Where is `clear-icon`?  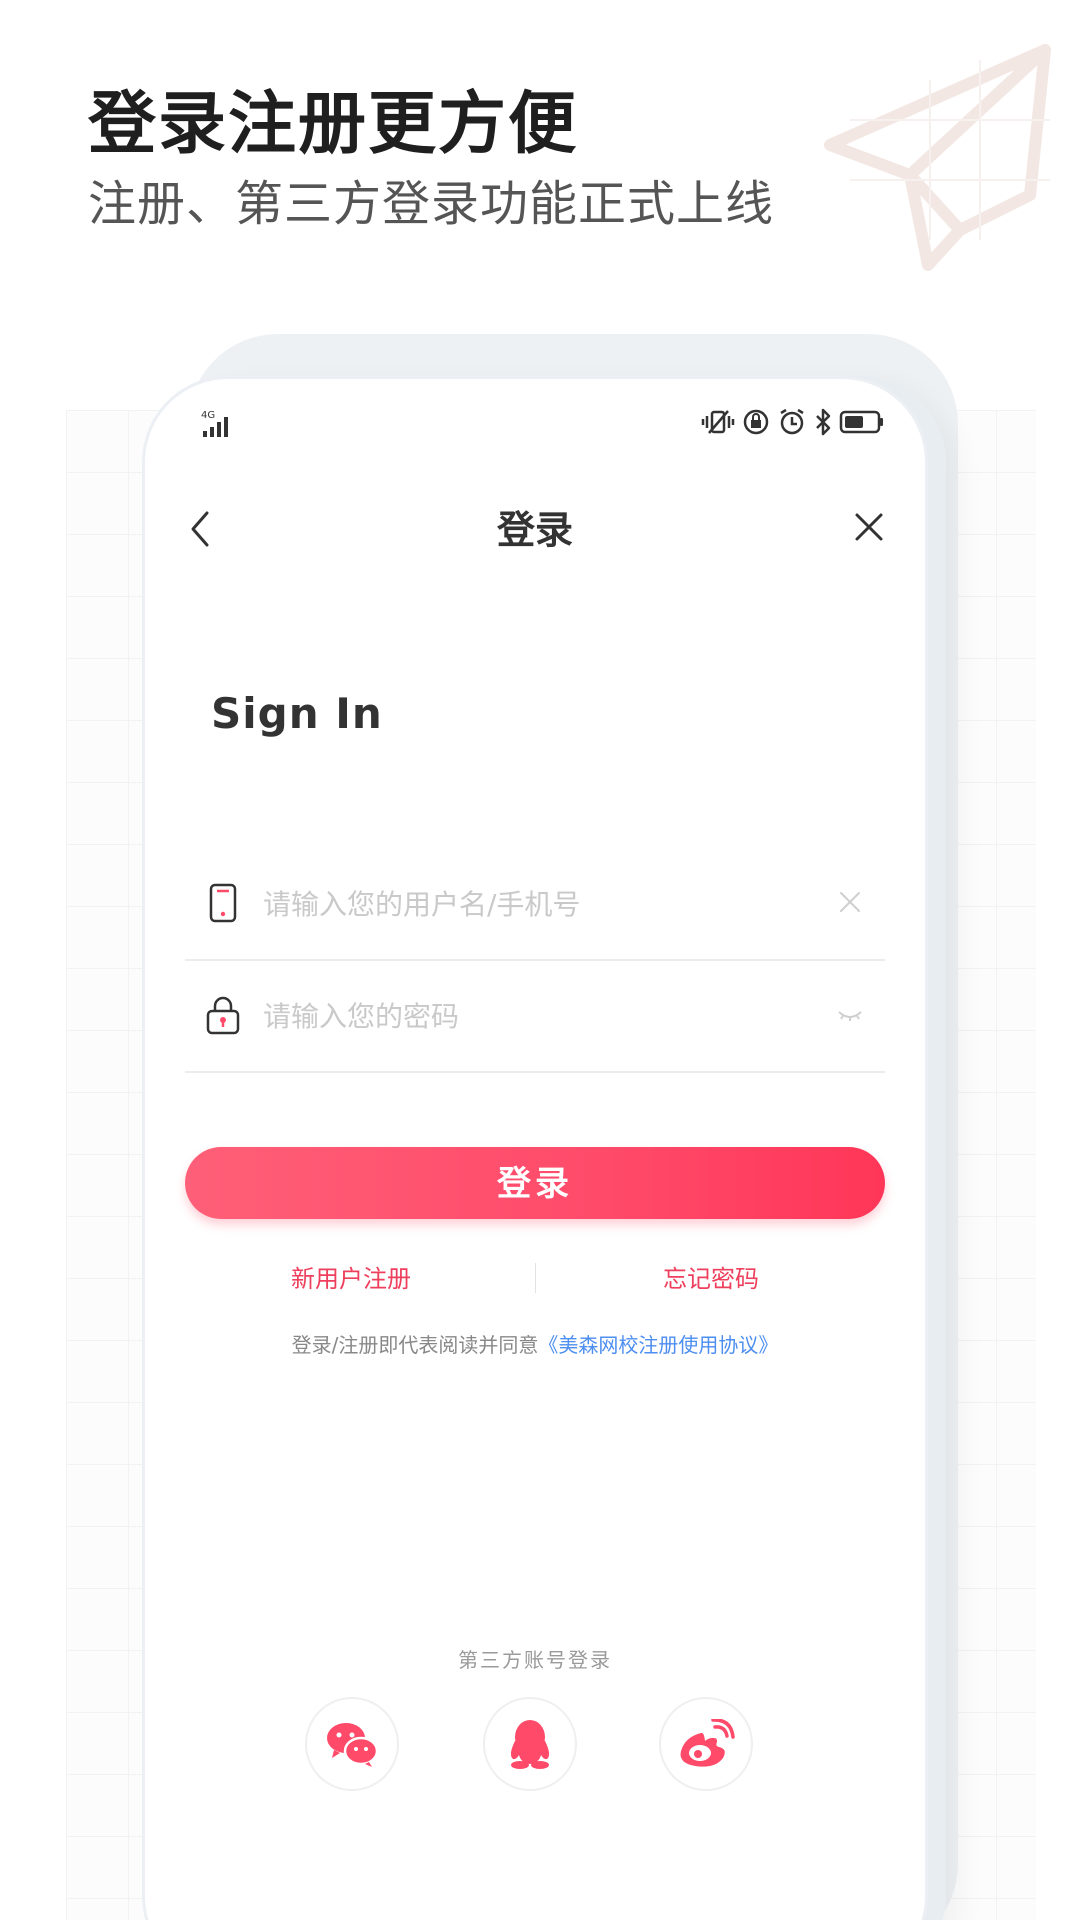
clear-icon is located at coordinates (850, 902).